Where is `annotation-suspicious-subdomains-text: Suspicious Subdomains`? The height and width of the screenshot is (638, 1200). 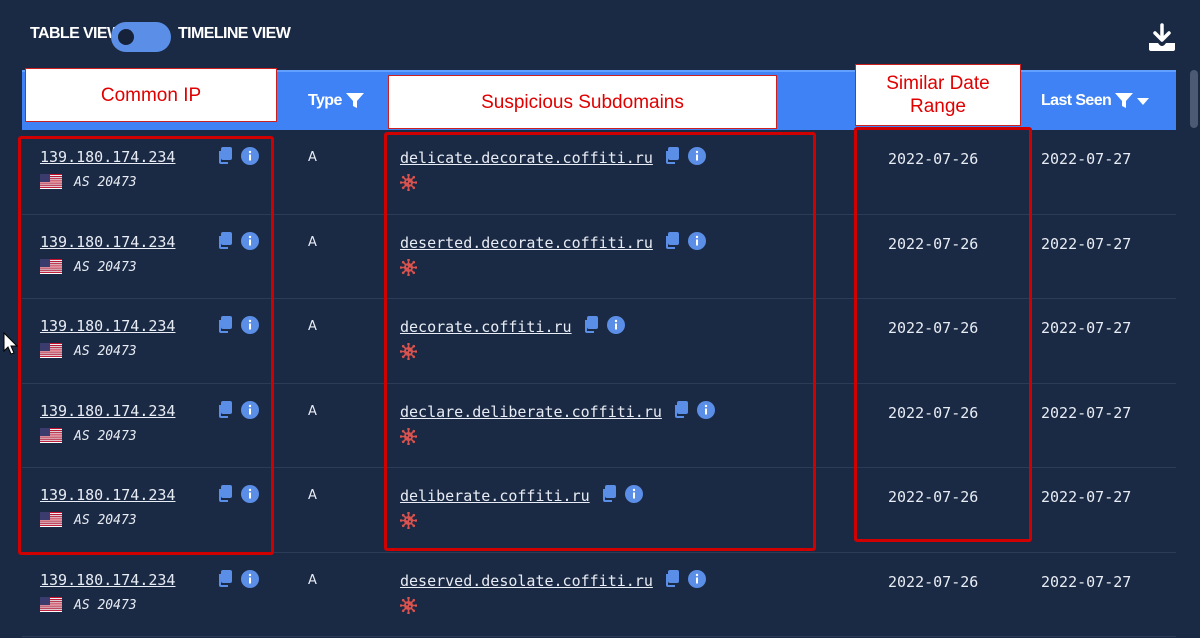
annotation-suspicious-subdomains-text: Suspicious Subdomains is located at coordinates (582, 102).